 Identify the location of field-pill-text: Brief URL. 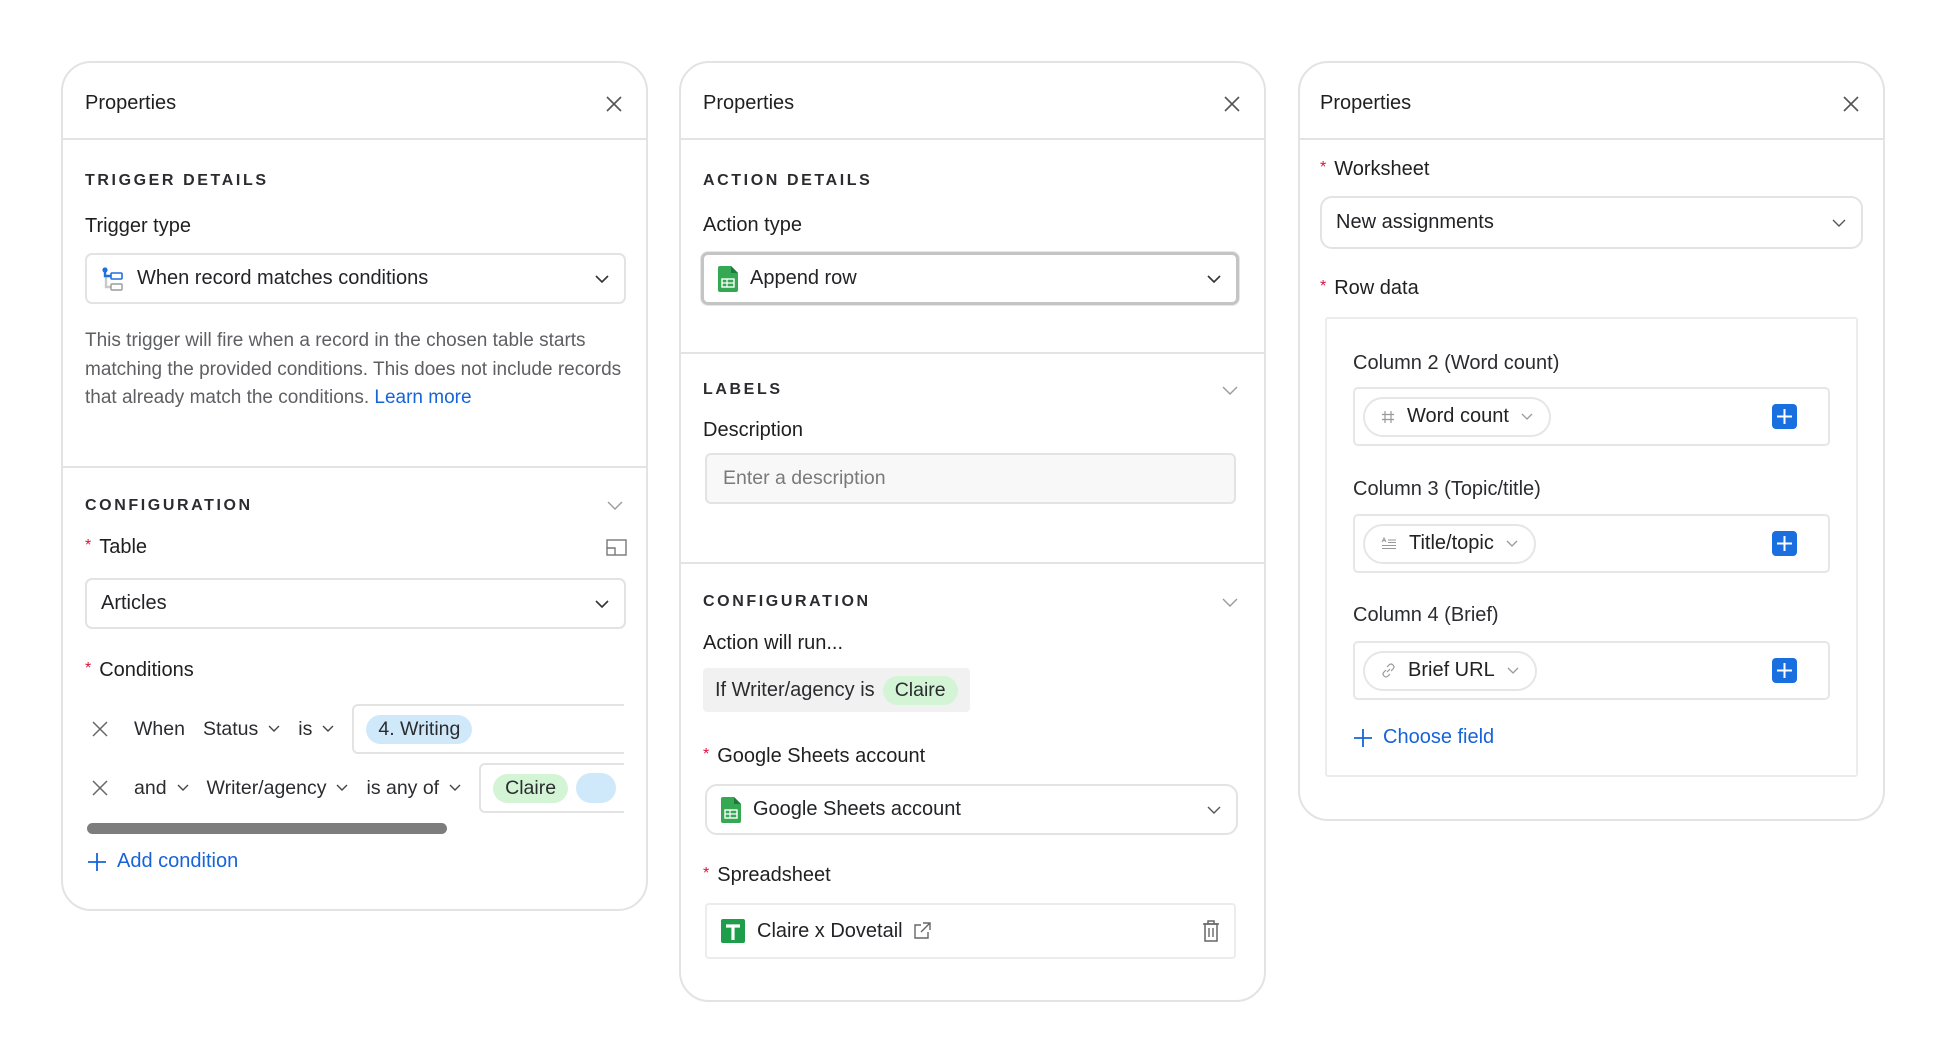
(1451, 670).